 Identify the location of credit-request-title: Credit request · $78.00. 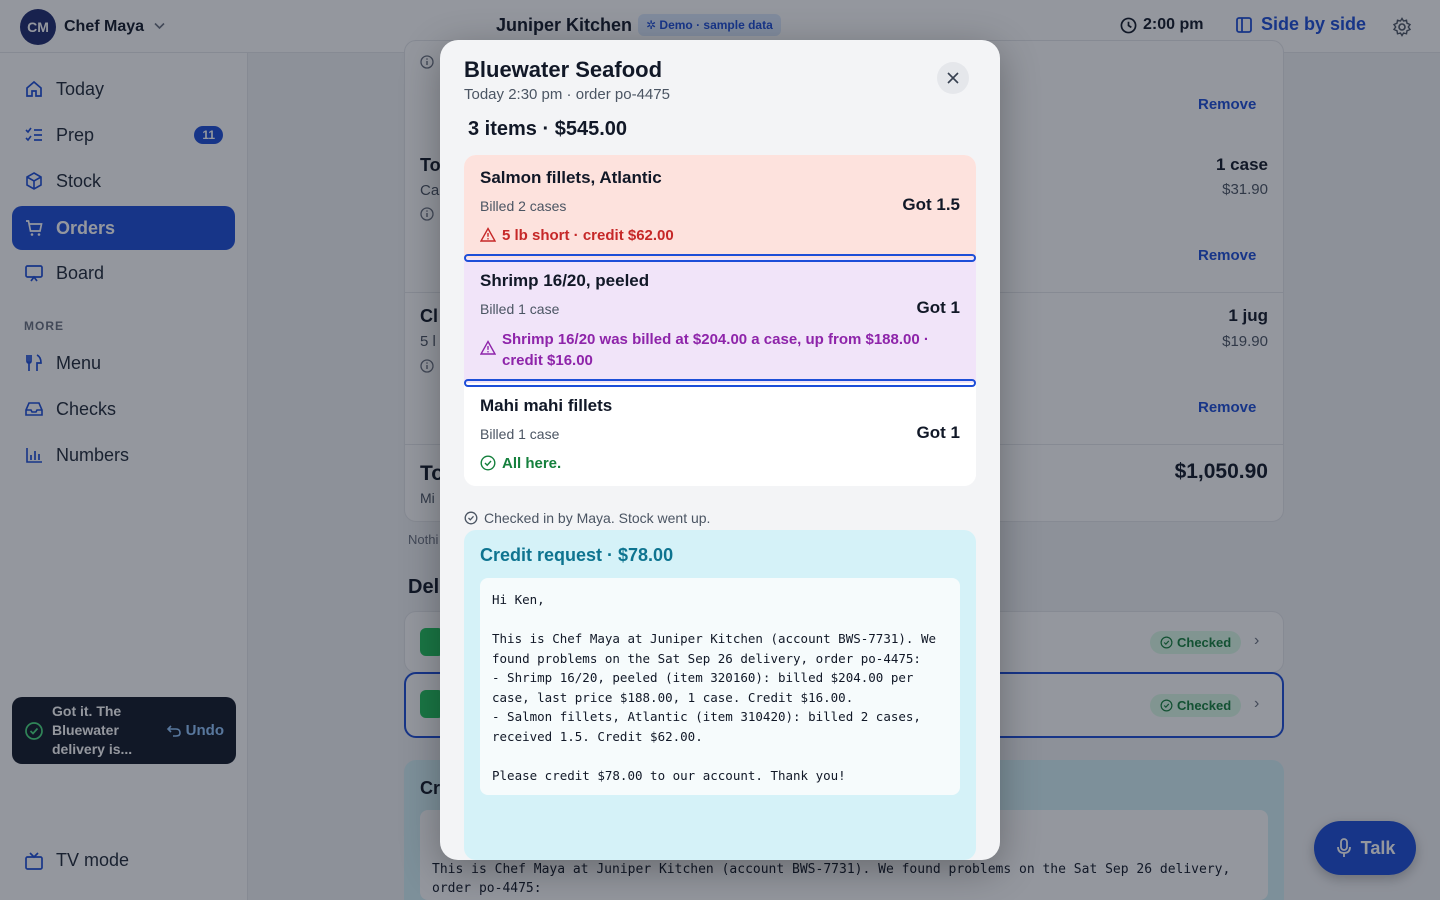
(577, 555).